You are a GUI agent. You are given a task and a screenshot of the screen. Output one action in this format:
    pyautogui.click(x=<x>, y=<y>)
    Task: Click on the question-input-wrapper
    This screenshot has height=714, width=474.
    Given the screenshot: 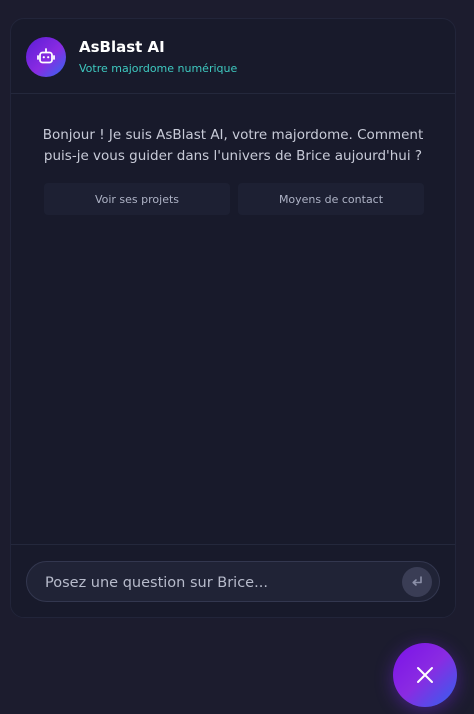 What is the action you would take?
    pyautogui.click(x=233, y=582)
    